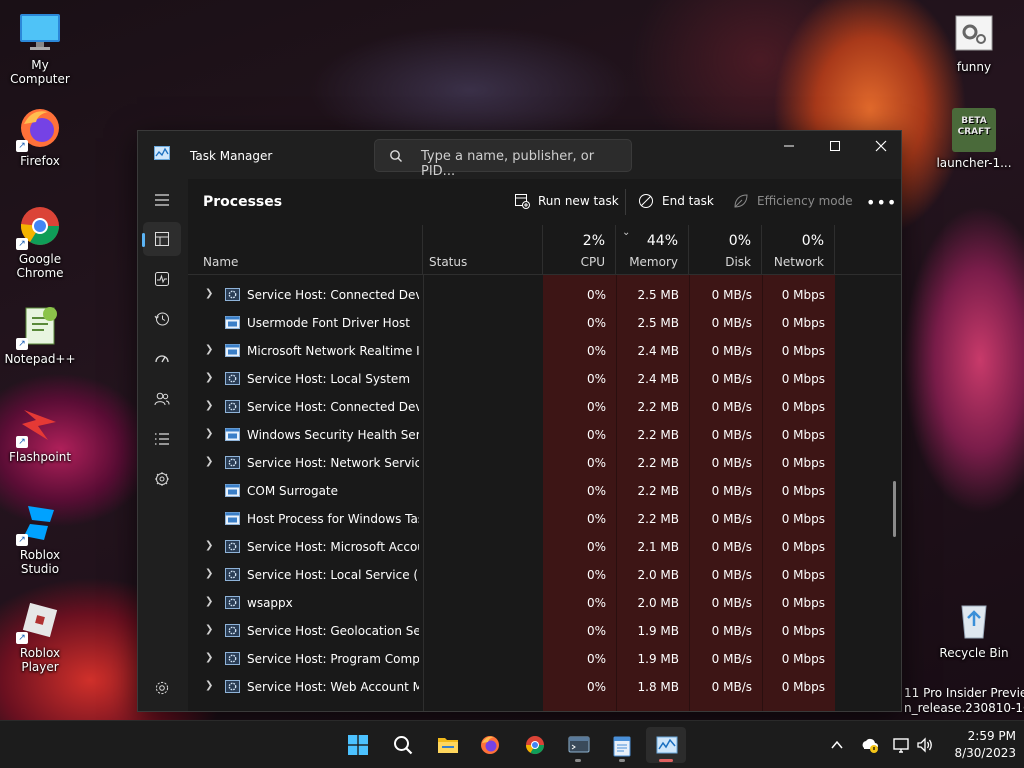  I want to click on nav-users, so click(162, 399).